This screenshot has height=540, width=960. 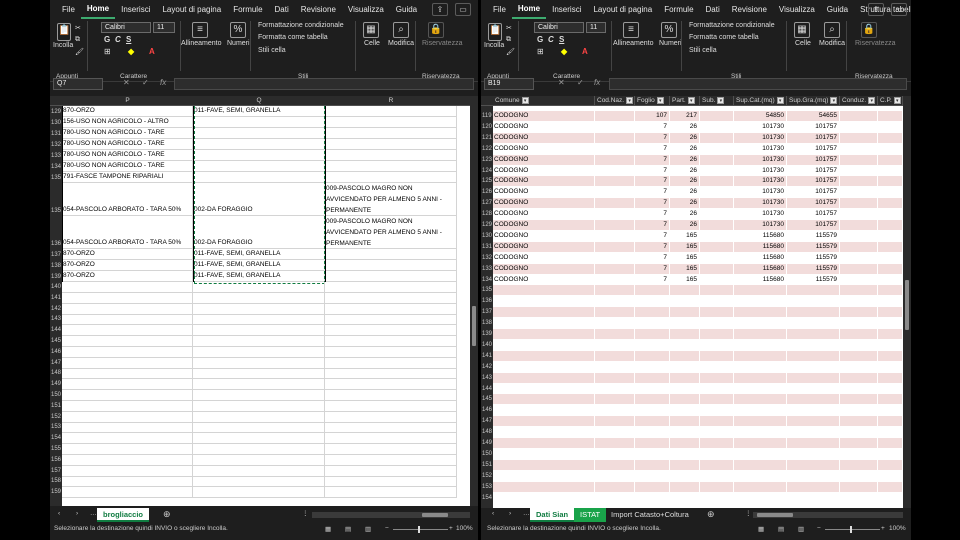 I want to click on sheet-tab-brogliaccio: brogliaccio, so click(x=123, y=515).